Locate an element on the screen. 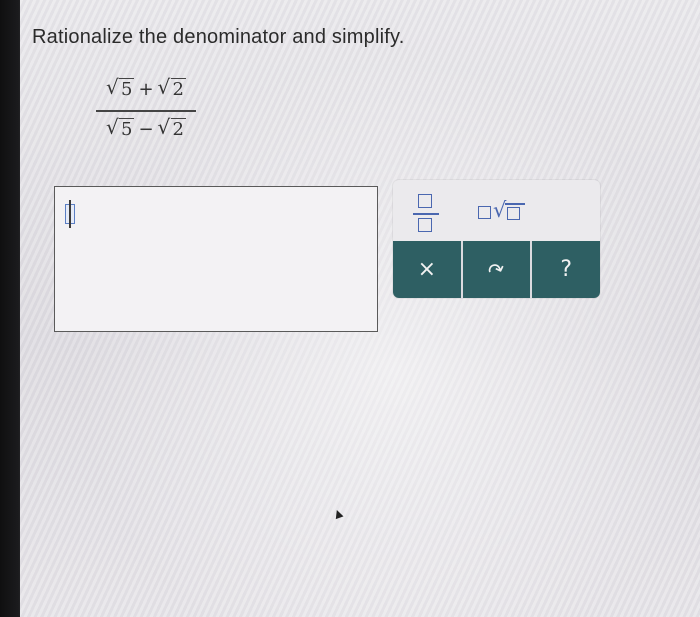 This screenshot has width=700, height=617. math-keypad: √ × ↶ ? is located at coordinates (496, 239).